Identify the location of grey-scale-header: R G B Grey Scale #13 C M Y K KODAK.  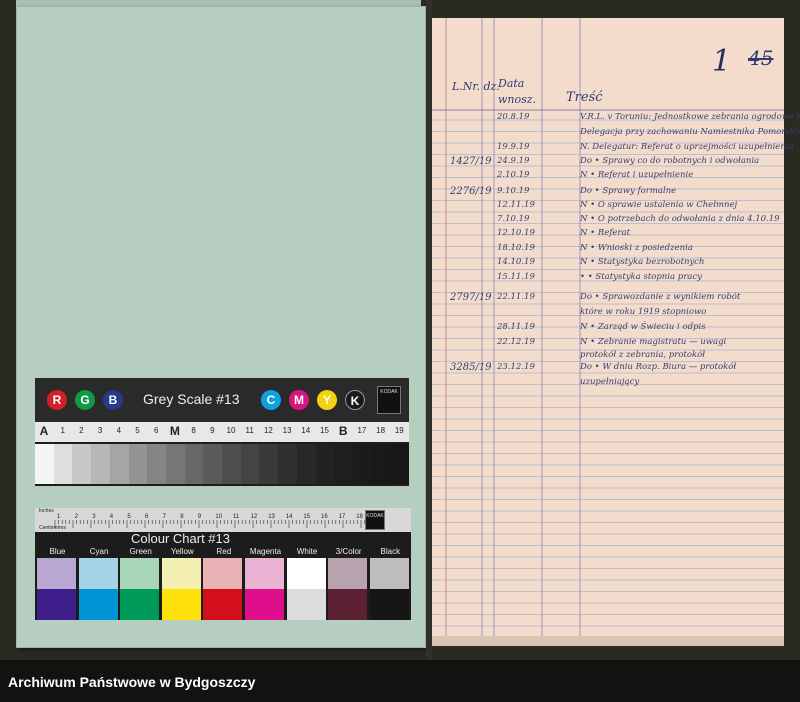
(222, 400).